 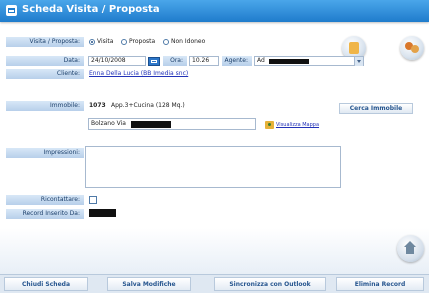 What do you see at coordinates (97, 105) in the screenshot?
I see `property-code: 1073` at bounding box center [97, 105].